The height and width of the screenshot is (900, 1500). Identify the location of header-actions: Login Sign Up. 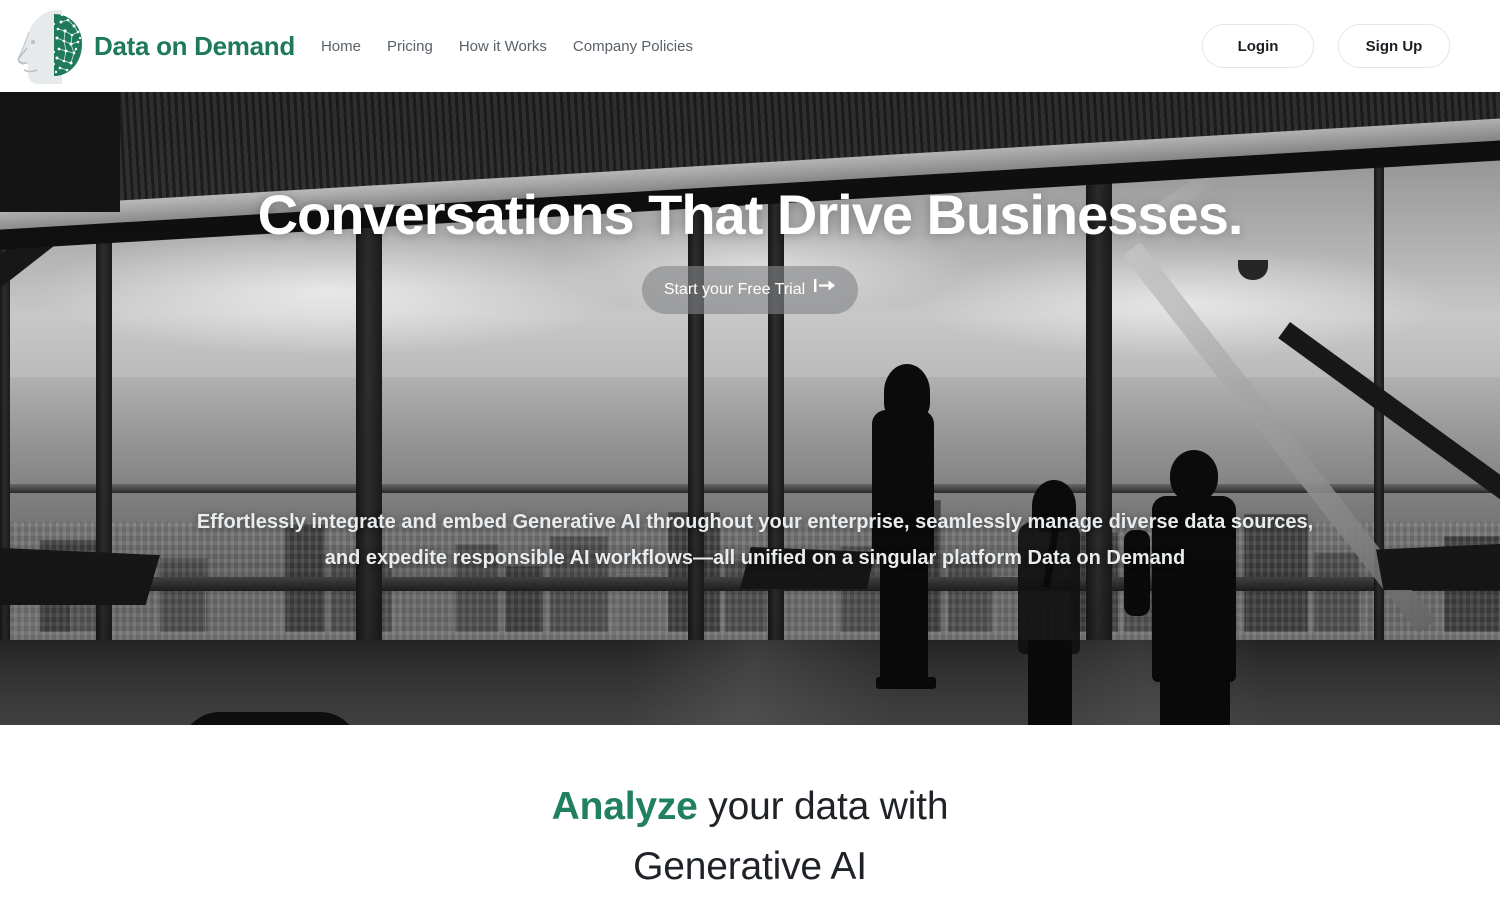
(1326, 46).